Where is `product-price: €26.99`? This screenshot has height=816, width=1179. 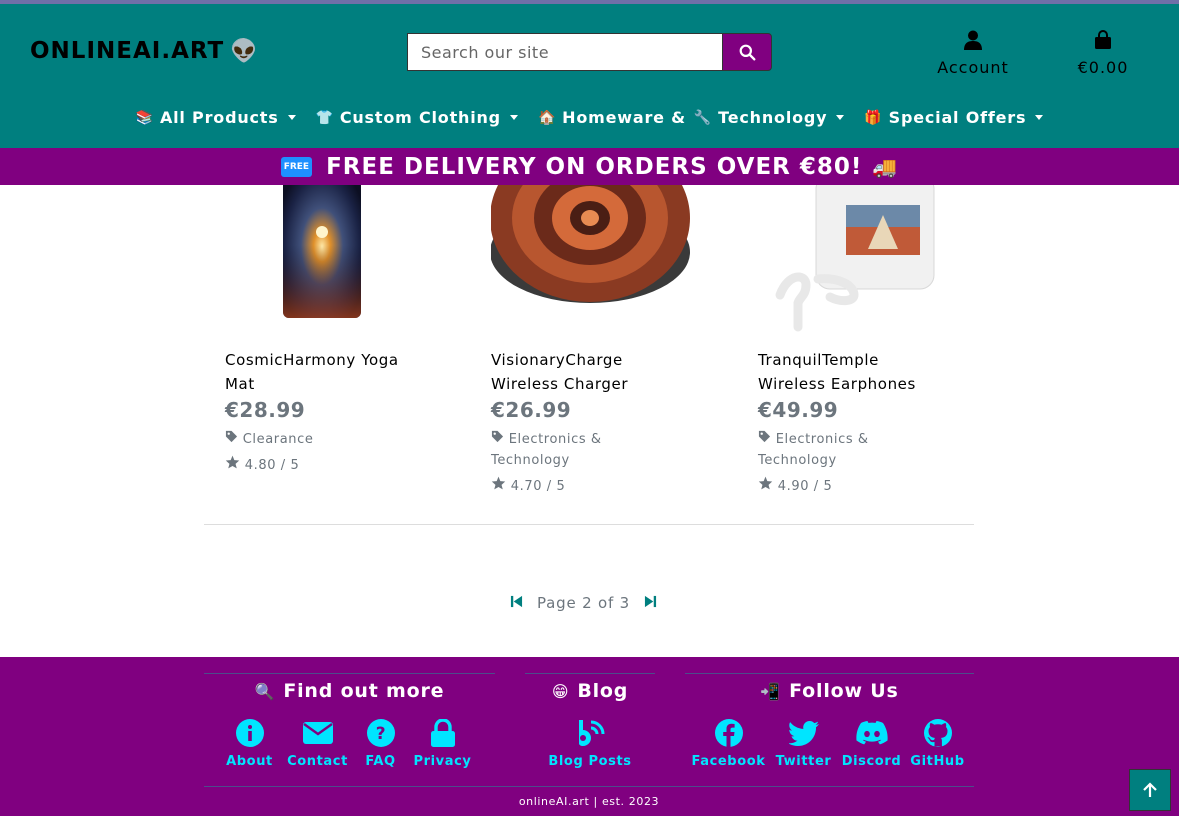
product-price: €26.99 is located at coordinates (531, 410).